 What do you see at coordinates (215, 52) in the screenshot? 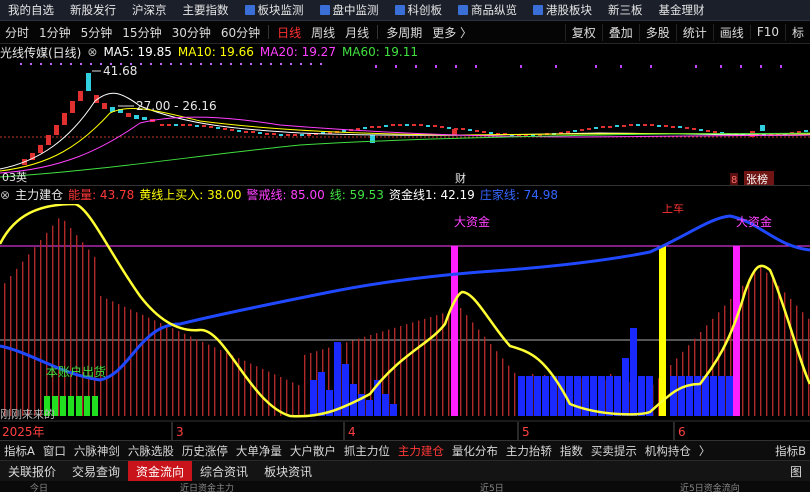
I see `ma10-value: MA10: 19.66` at bounding box center [215, 52].